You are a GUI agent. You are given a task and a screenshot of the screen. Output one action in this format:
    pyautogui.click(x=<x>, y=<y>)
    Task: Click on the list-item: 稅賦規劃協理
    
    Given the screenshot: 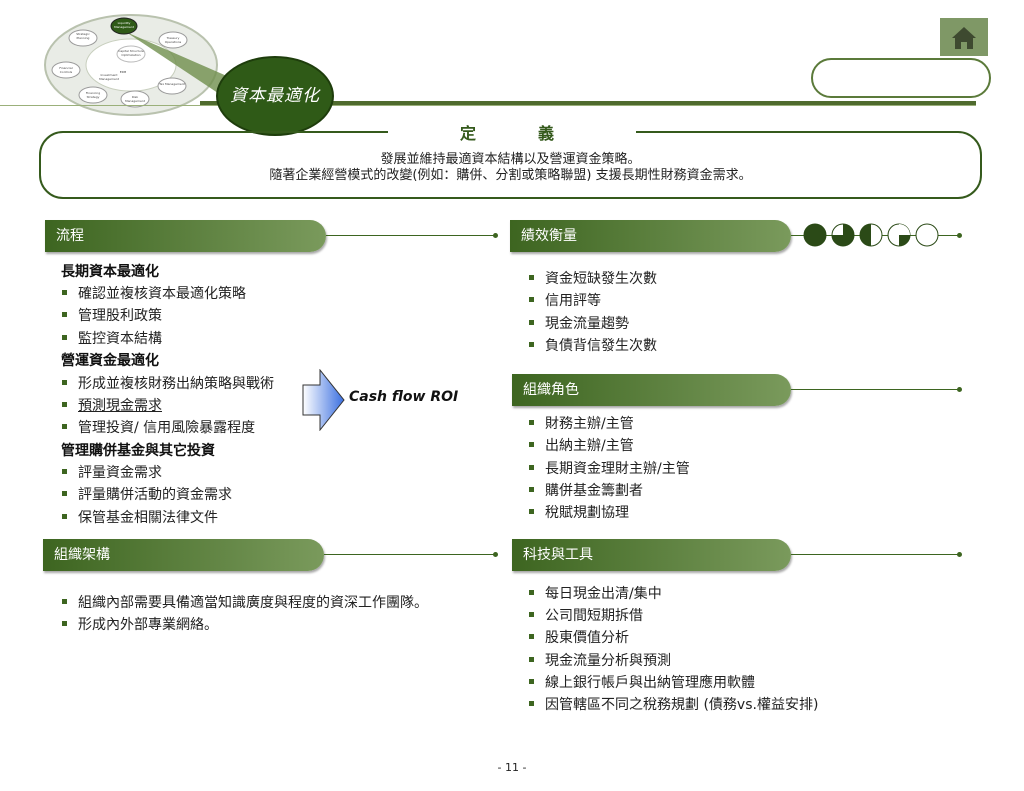 What is the action you would take?
    pyautogui.click(x=579, y=512)
    